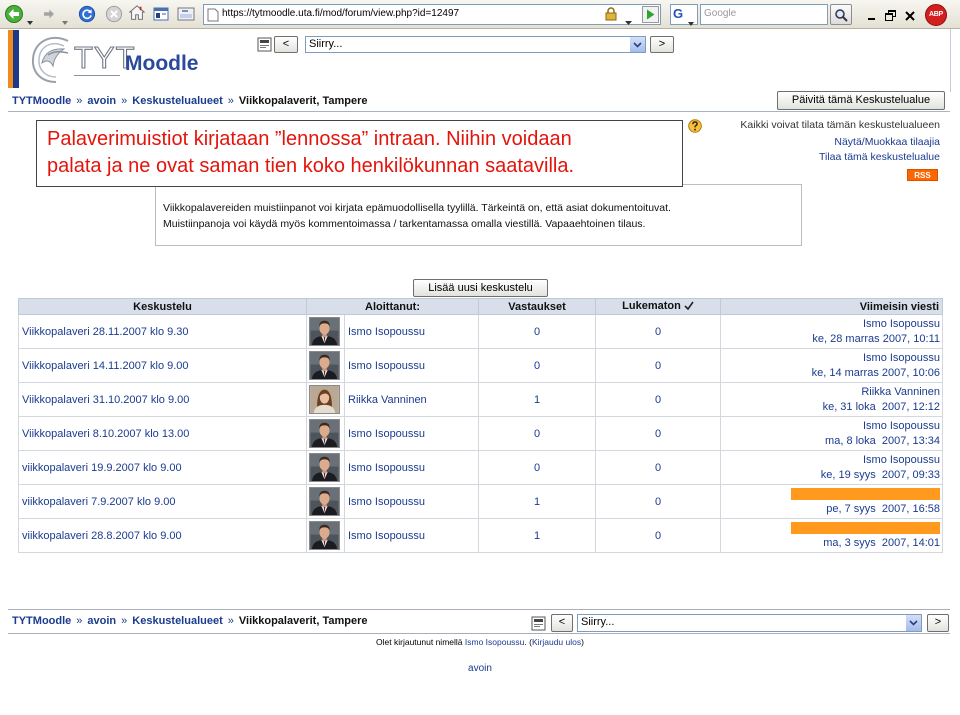  I want to click on logout-link: Kirjaudu ulos, so click(556, 642).